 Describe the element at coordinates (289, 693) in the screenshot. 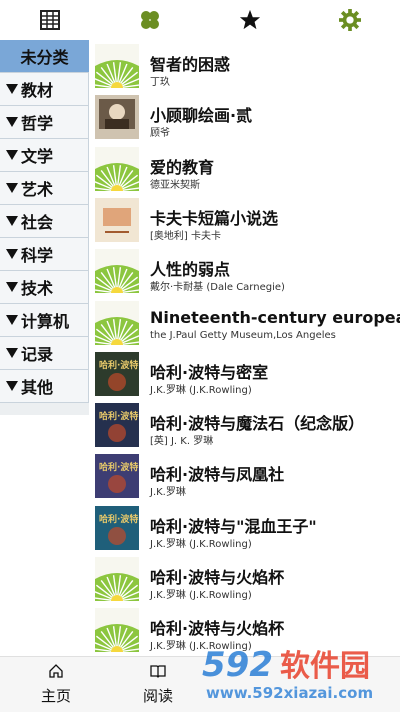

I see `svg-text: www.592xiazai.com` at that location.